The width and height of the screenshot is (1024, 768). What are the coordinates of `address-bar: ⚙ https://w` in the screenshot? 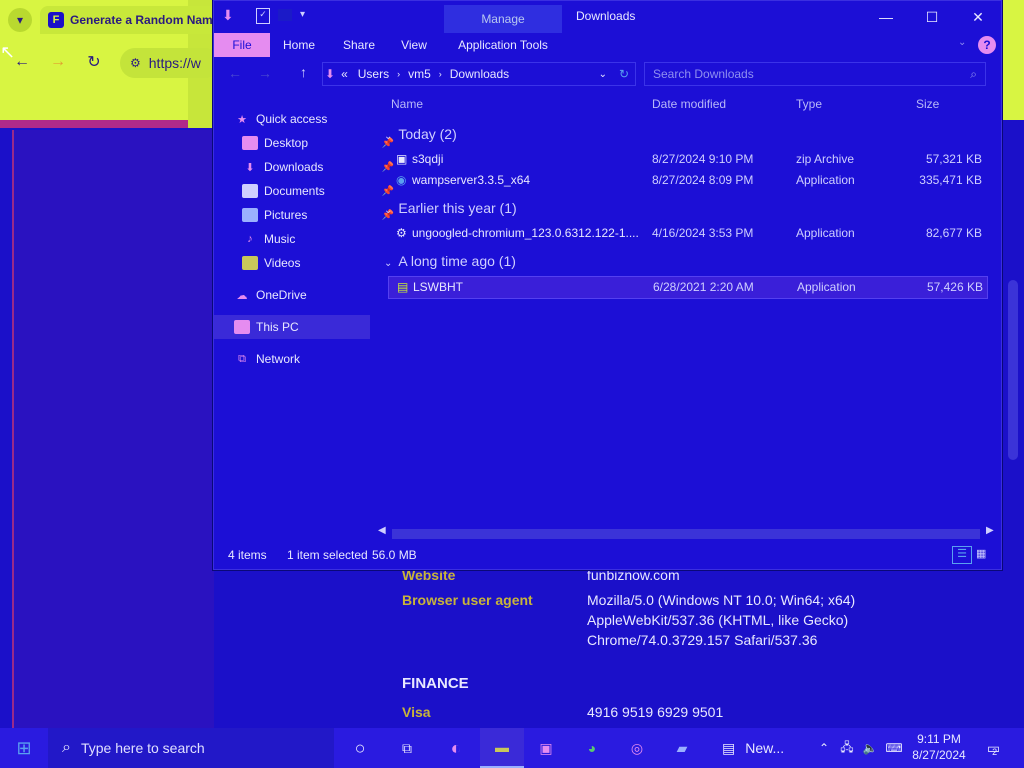 It's located at (170, 63).